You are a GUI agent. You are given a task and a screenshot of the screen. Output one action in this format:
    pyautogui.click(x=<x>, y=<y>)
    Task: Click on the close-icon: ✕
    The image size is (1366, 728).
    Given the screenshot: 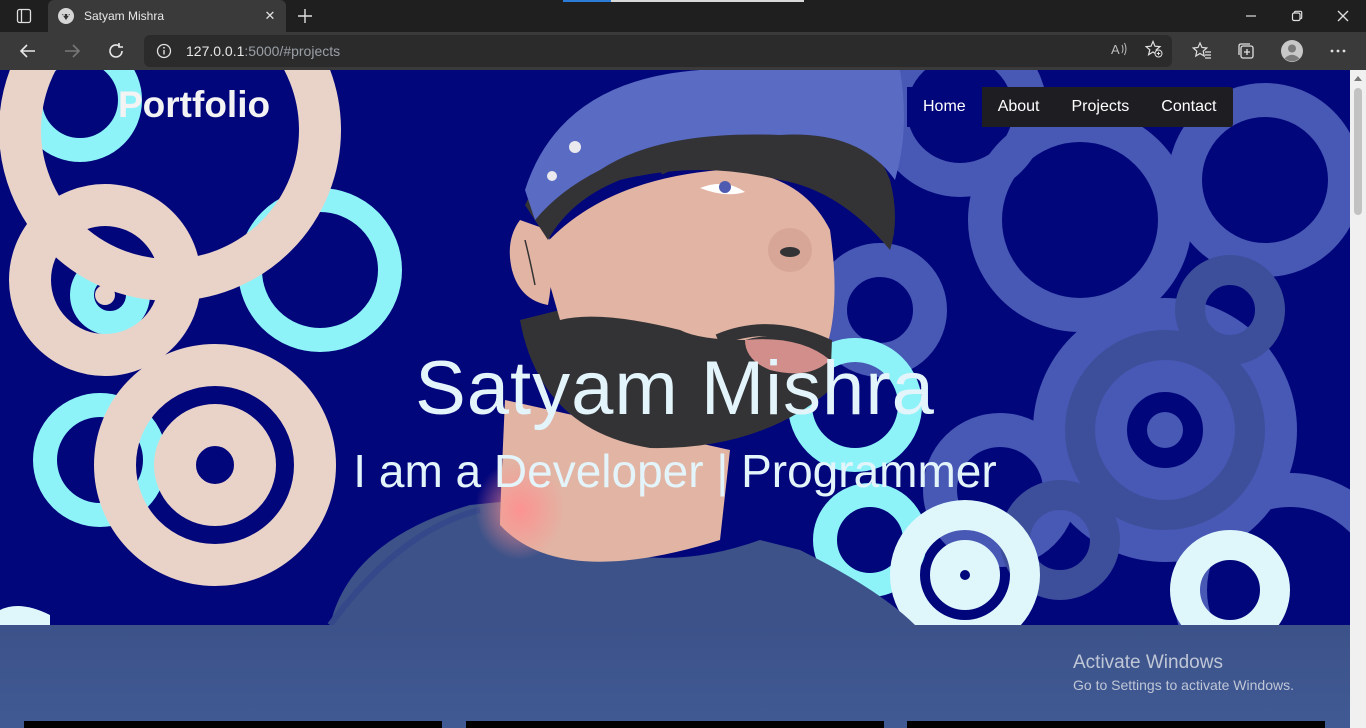 What is the action you would take?
    pyautogui.click(x=270, y=16)
    